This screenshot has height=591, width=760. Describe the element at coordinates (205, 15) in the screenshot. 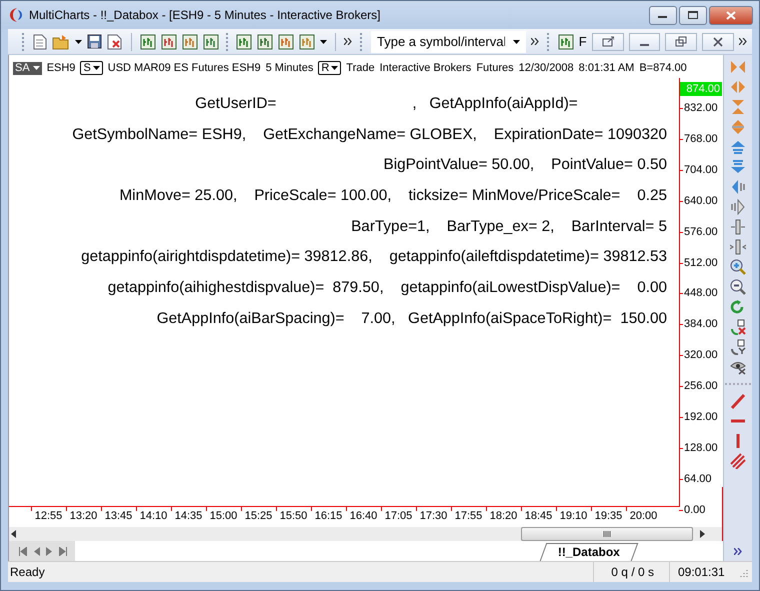

I see `window-title: MultiCharts - !!_Databox - [ESH9 - 5 Minutes - Interactive Brokers]` at that location.